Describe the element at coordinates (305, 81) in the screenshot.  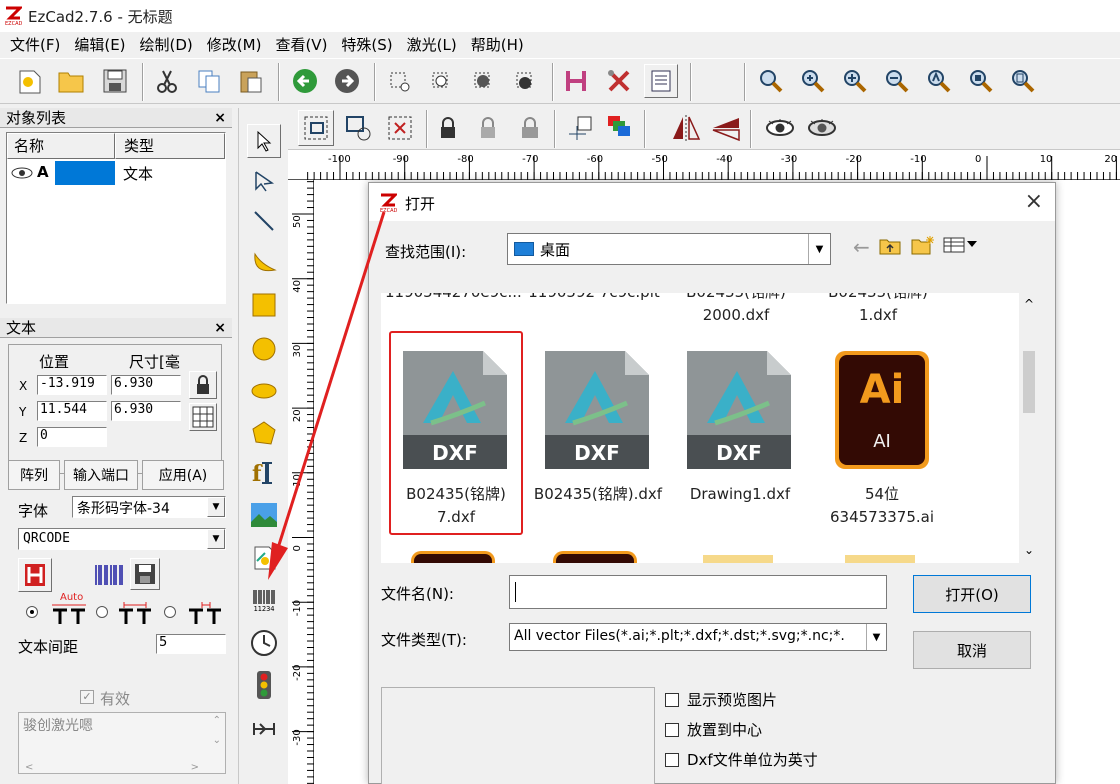
I see `back-arrow-icon` at that location.